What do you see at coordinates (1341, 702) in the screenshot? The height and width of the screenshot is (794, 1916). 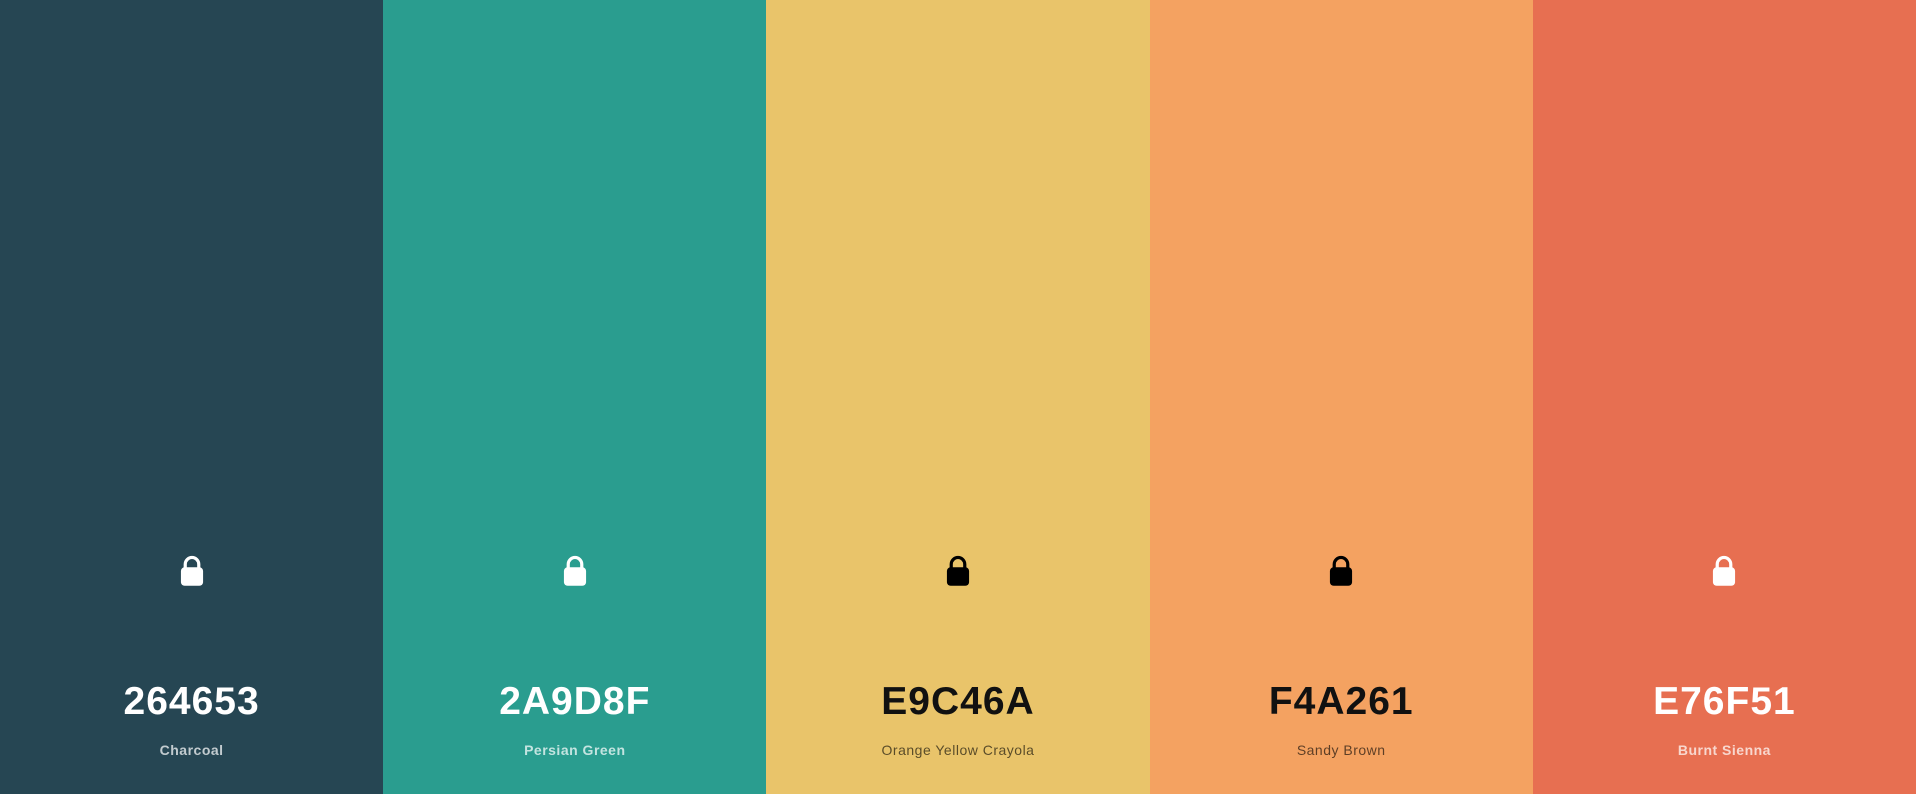 I see `hex-code: F4A261` at bounding box center [1341, 702].